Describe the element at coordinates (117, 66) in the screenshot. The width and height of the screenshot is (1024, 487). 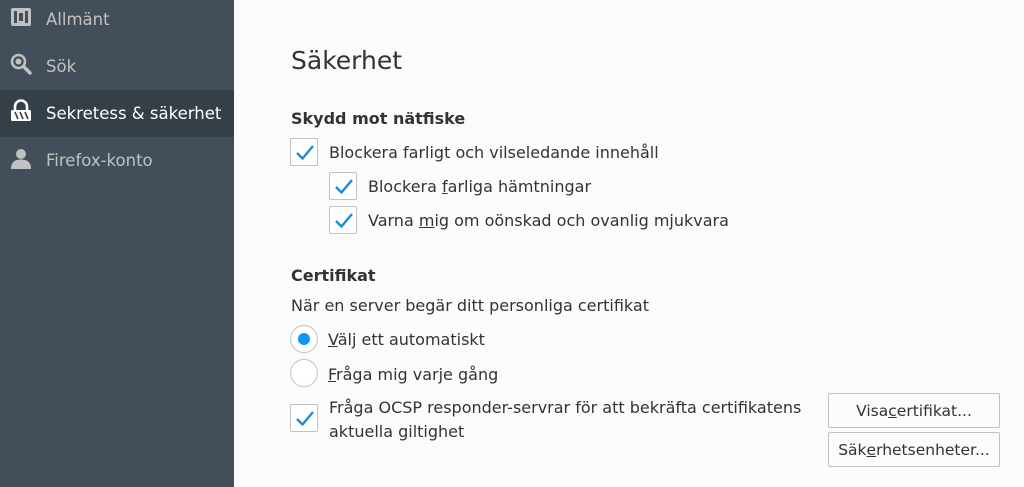
I see `sidebar-item-search: Sök` at that location.